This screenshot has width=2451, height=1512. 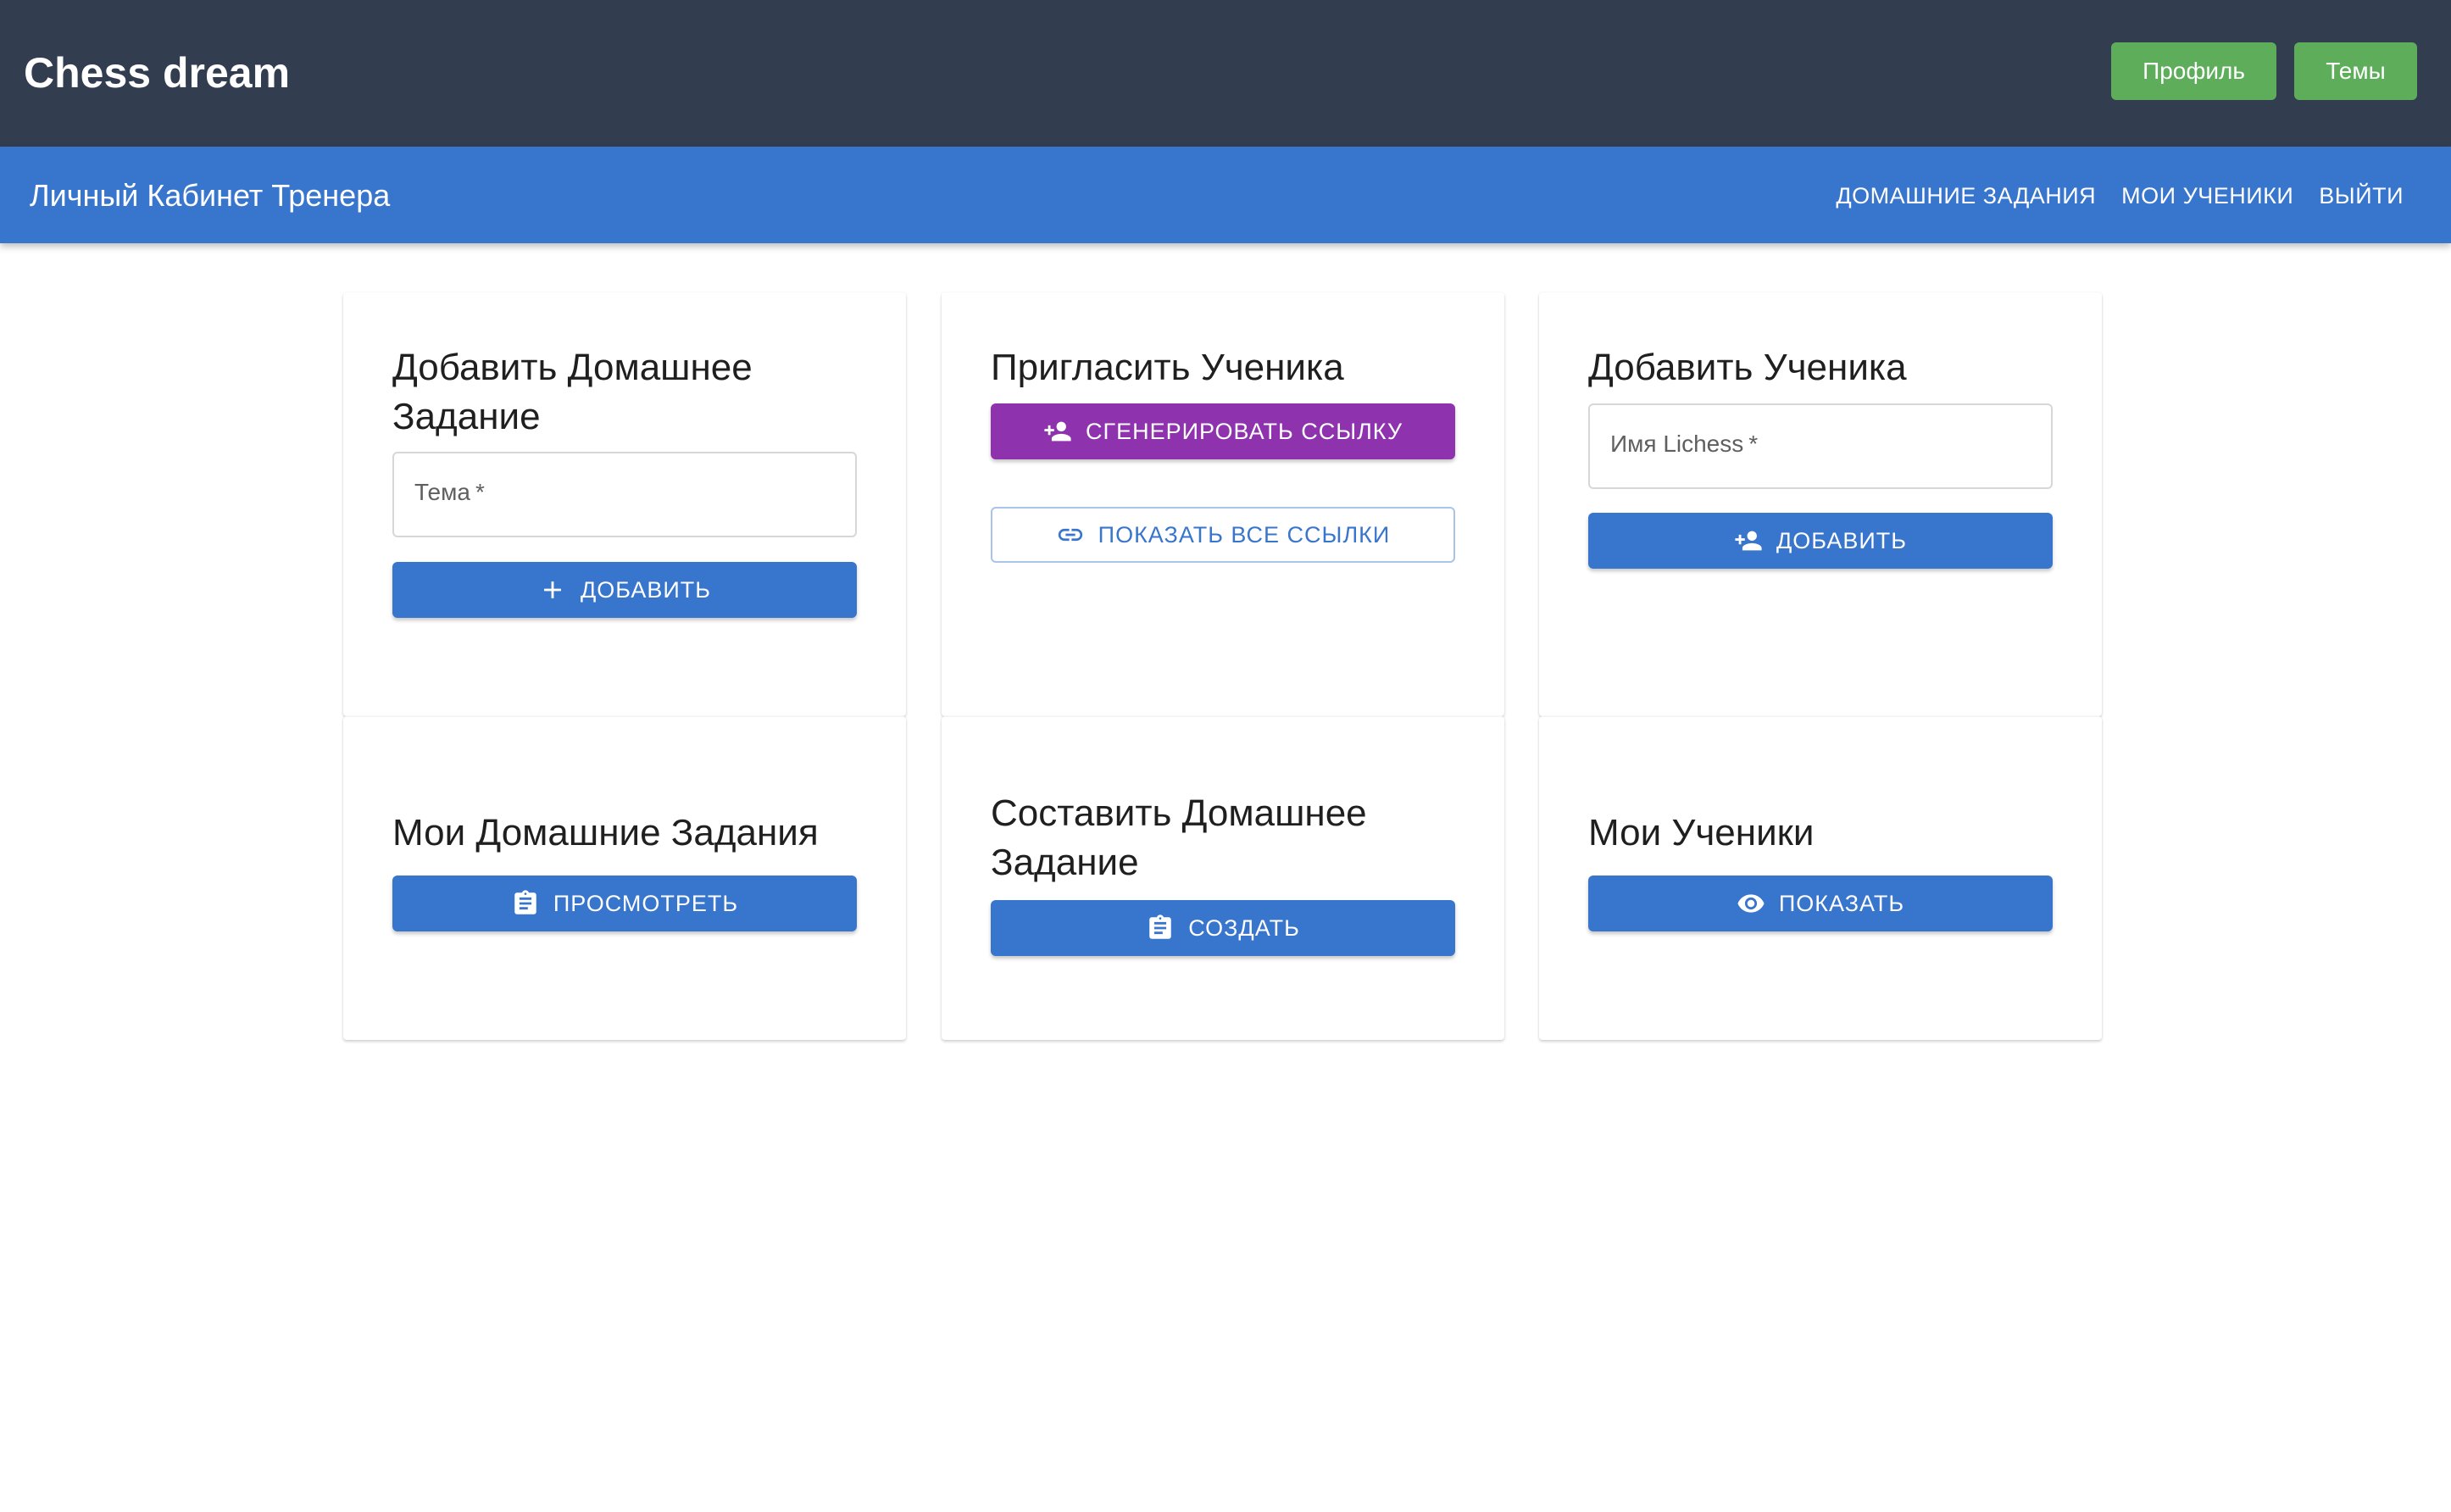 I want to click on link-icon, so click(x=1070, y=535).